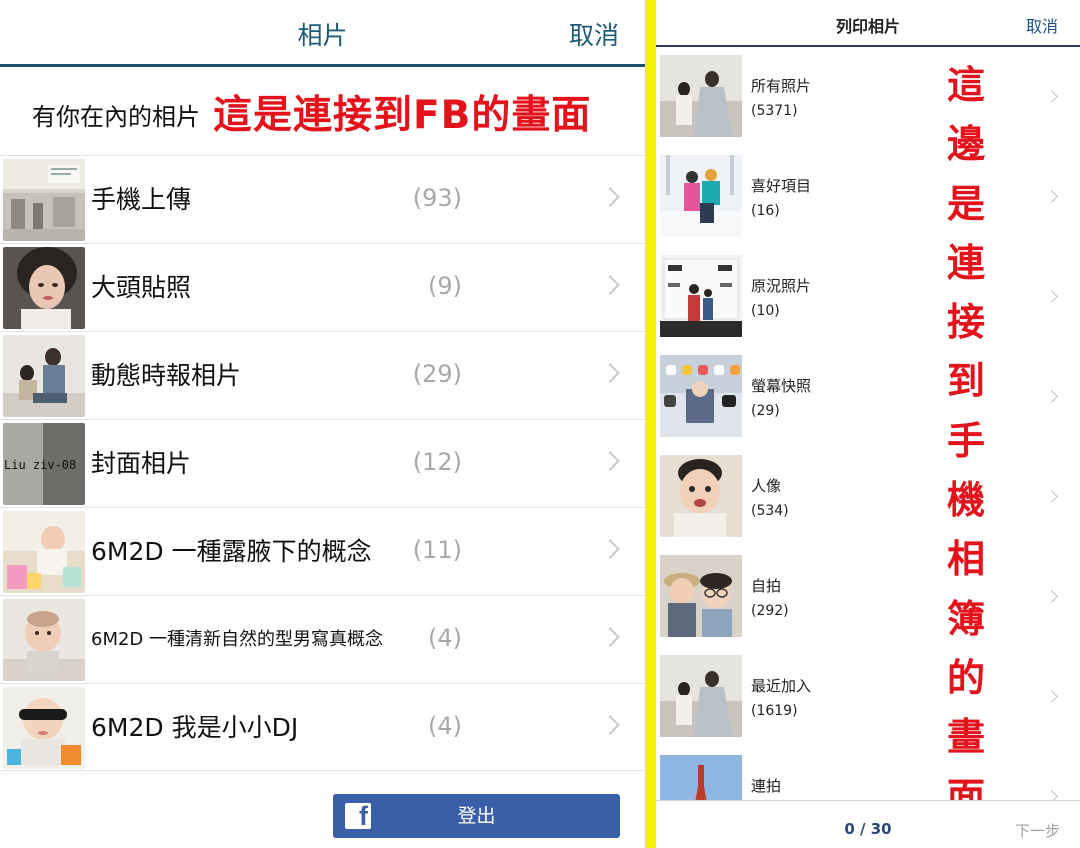 This screenshot has width=1080, height=848. I want to click on album-name: 連拍, so click(766, 786).